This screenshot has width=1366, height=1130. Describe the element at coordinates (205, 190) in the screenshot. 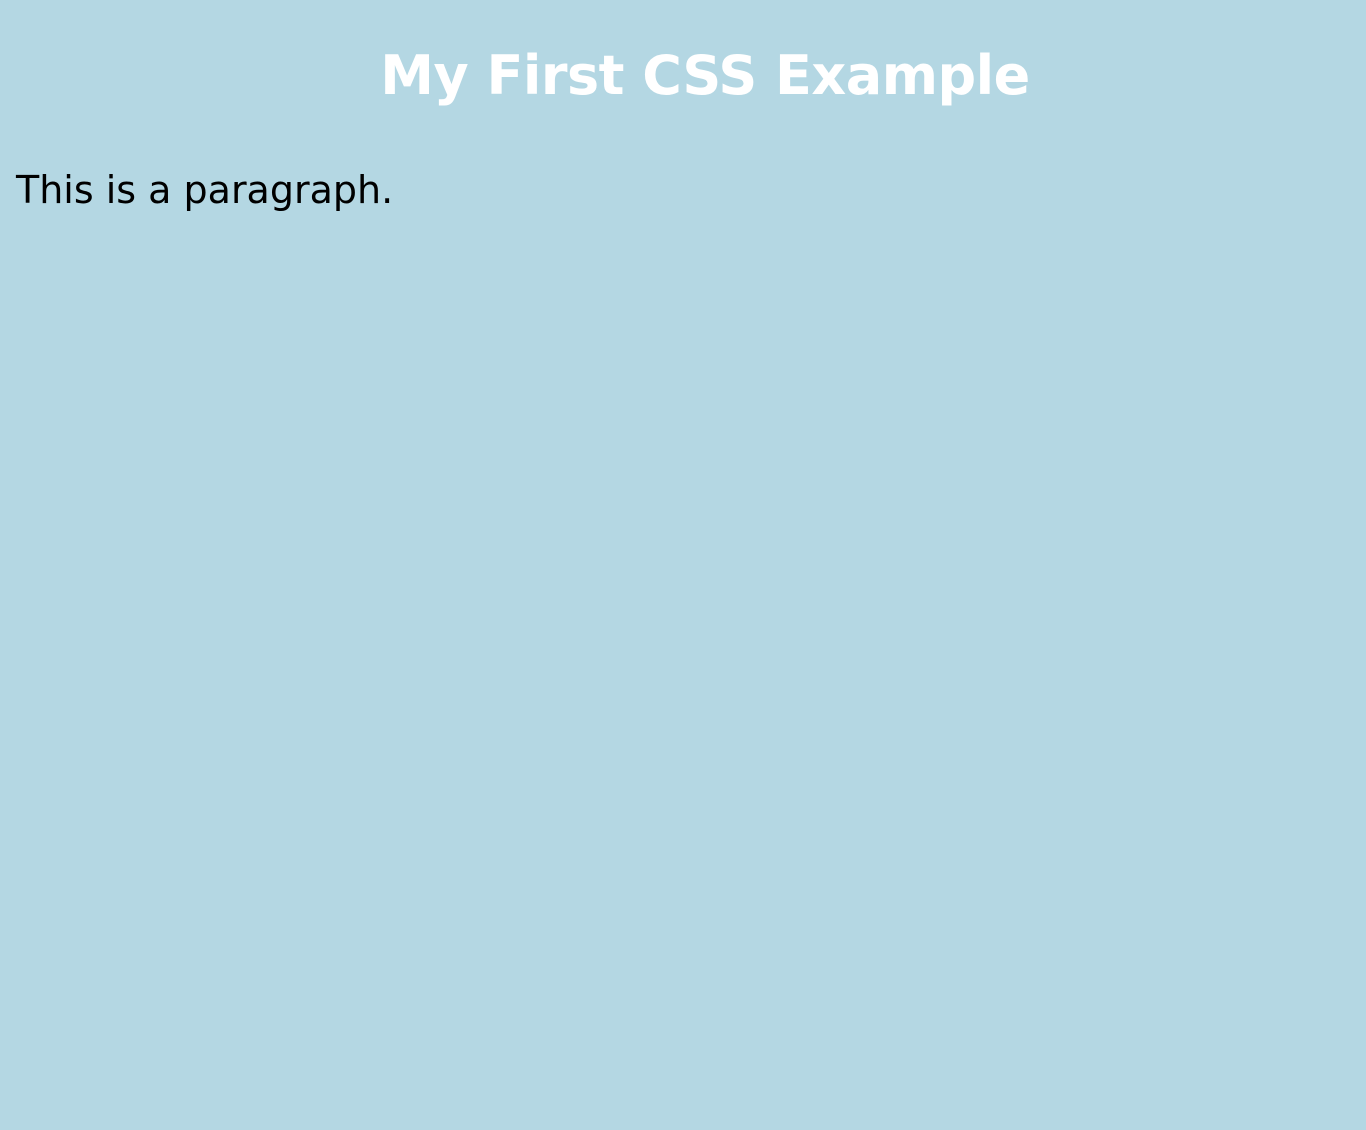

I see `body-paragraph: This is a paragraph.` at that location.